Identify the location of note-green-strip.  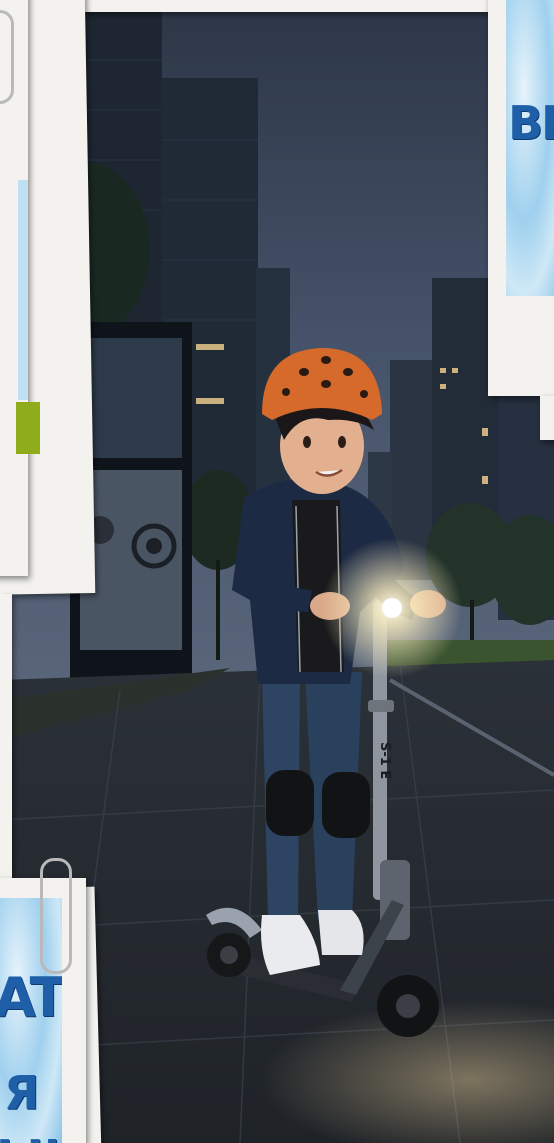
(28, 428).